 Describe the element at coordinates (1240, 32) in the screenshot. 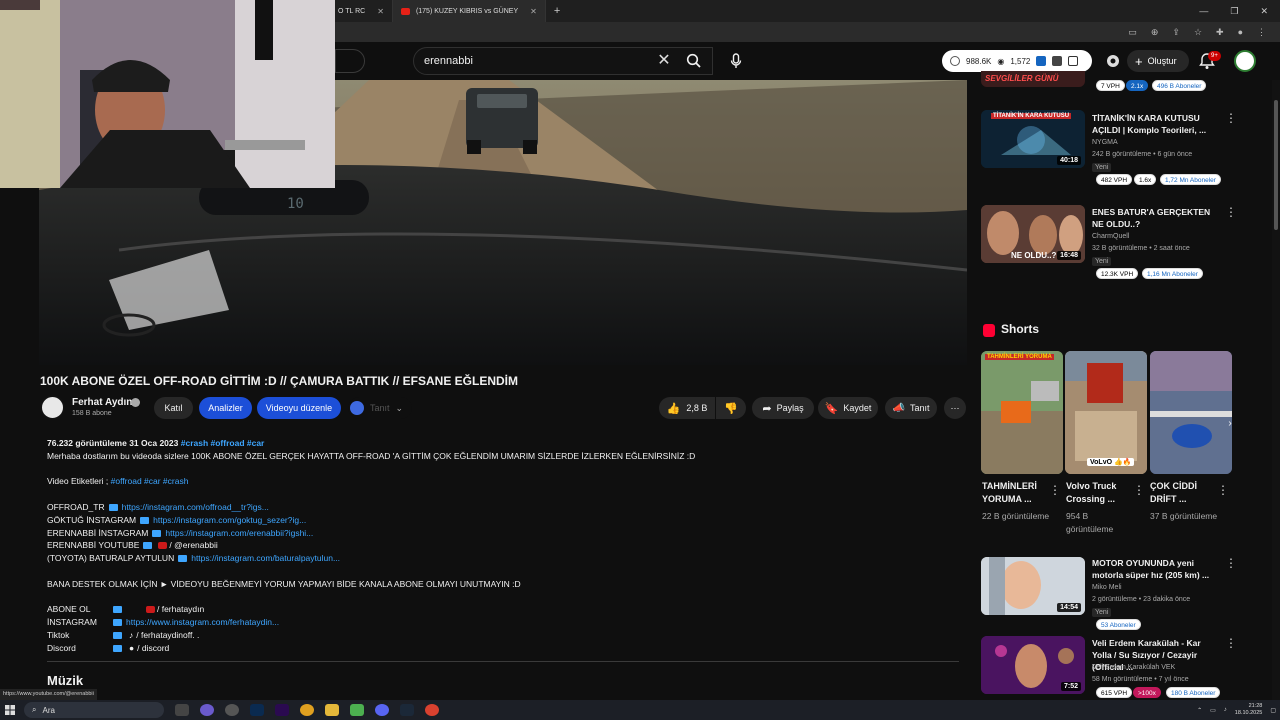

I see `profile-icon: ●` at that location.